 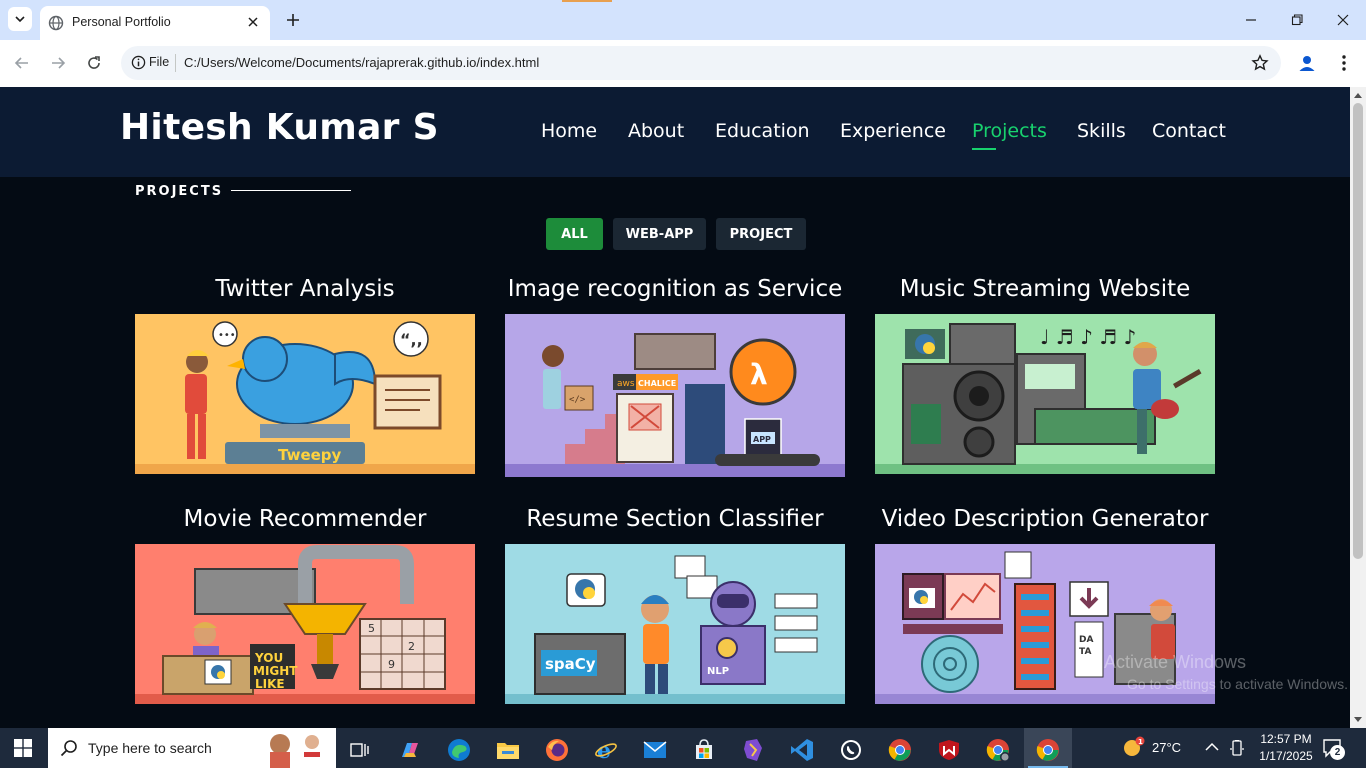 What do you see at coordinates (268, 658) in the screenshot?
I see `svg-text: YOU` at bounding box center [268, 658].